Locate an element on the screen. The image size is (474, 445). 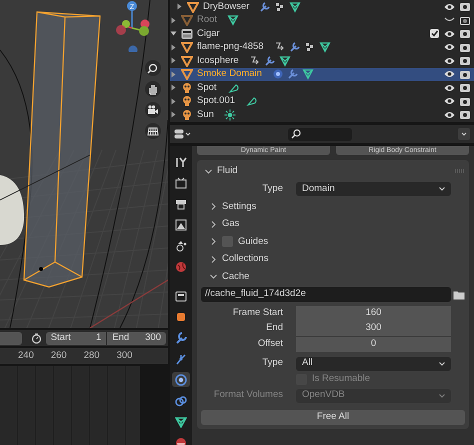
frame-number: 280 is located at coordinates (92, 355).